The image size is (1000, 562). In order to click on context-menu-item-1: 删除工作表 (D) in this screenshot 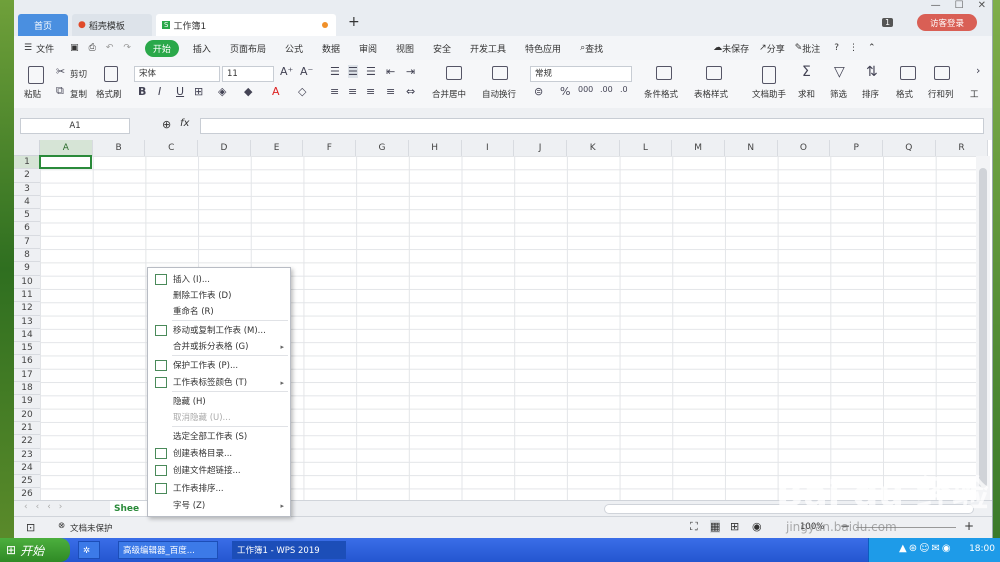, I will do `click(219, 296)`.